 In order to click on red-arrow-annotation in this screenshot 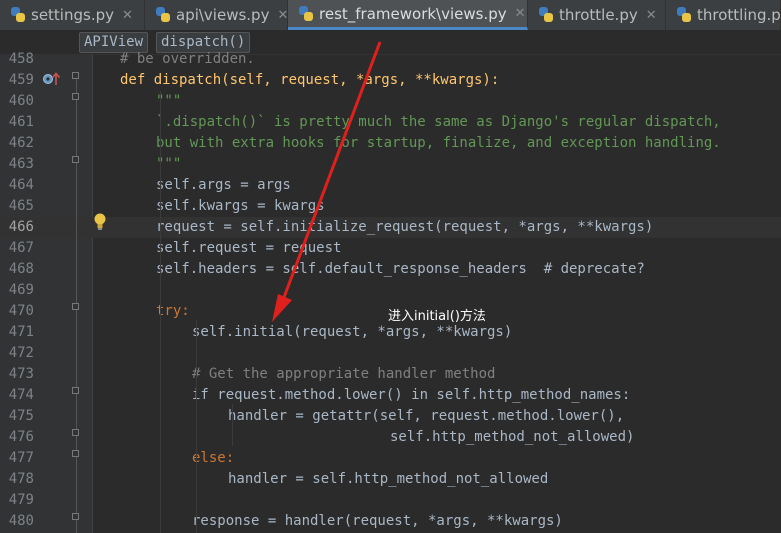, I will do `click(327, 181)`.